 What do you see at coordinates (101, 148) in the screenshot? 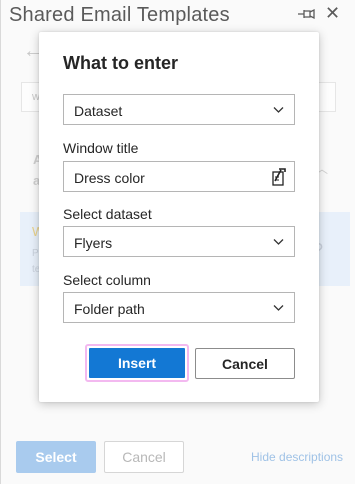
I see `window-title-label: Window title` at bounding box center [101, 148].